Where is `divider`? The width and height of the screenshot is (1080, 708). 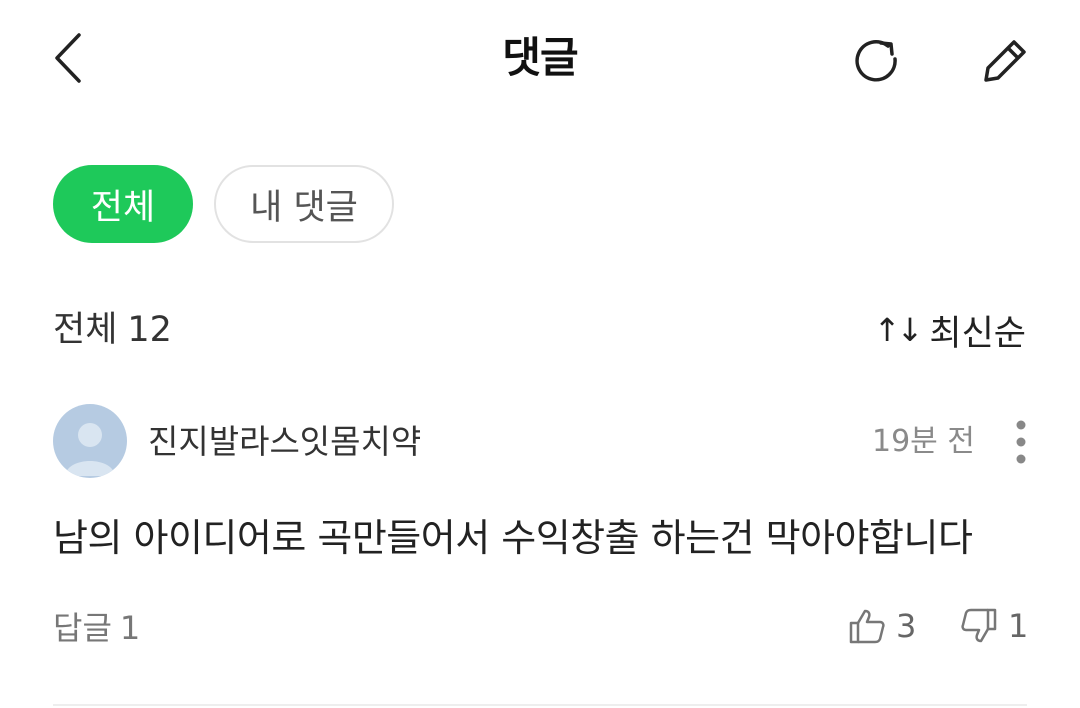 divider is located at coordinates (540, 705).